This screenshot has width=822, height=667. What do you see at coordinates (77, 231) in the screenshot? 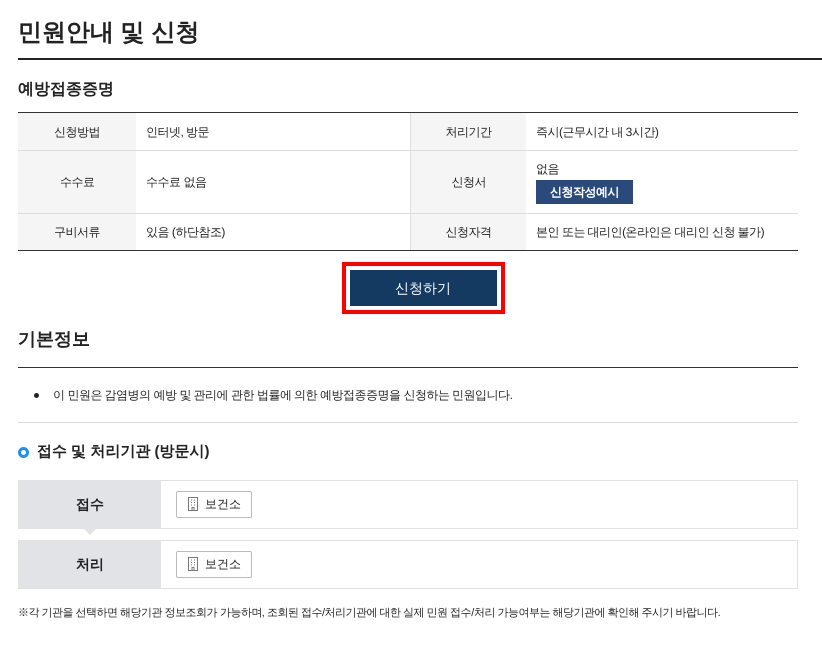
I see `table-header-cell: 구비서류` at bounding box center [77, 231].